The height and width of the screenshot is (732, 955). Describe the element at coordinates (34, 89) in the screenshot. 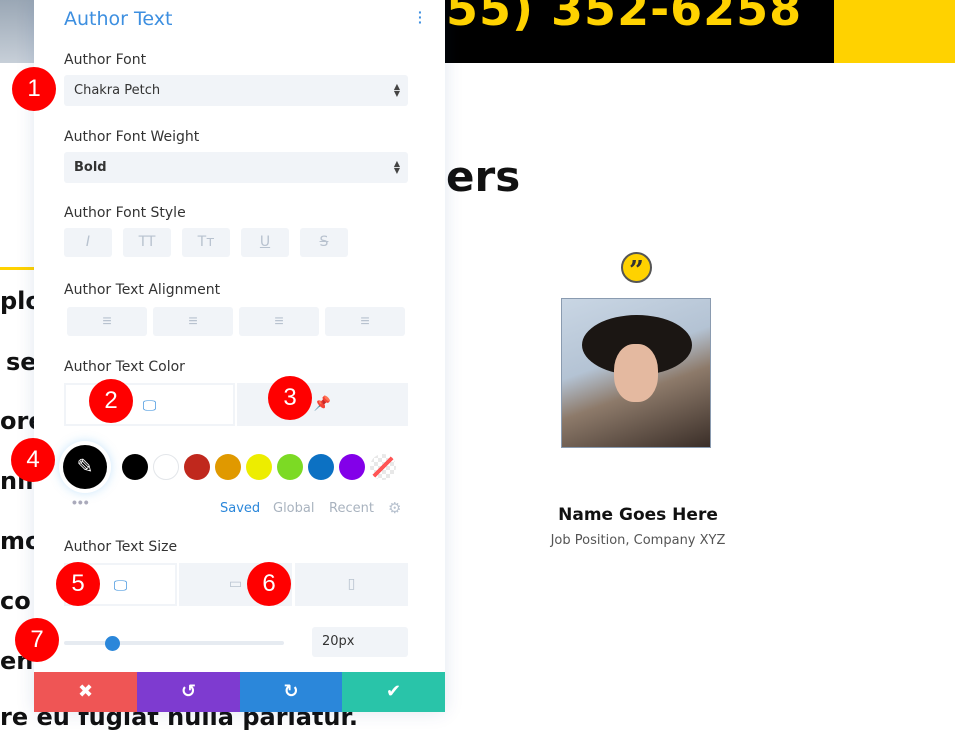

I see `annotation-badge: 1` at that location.